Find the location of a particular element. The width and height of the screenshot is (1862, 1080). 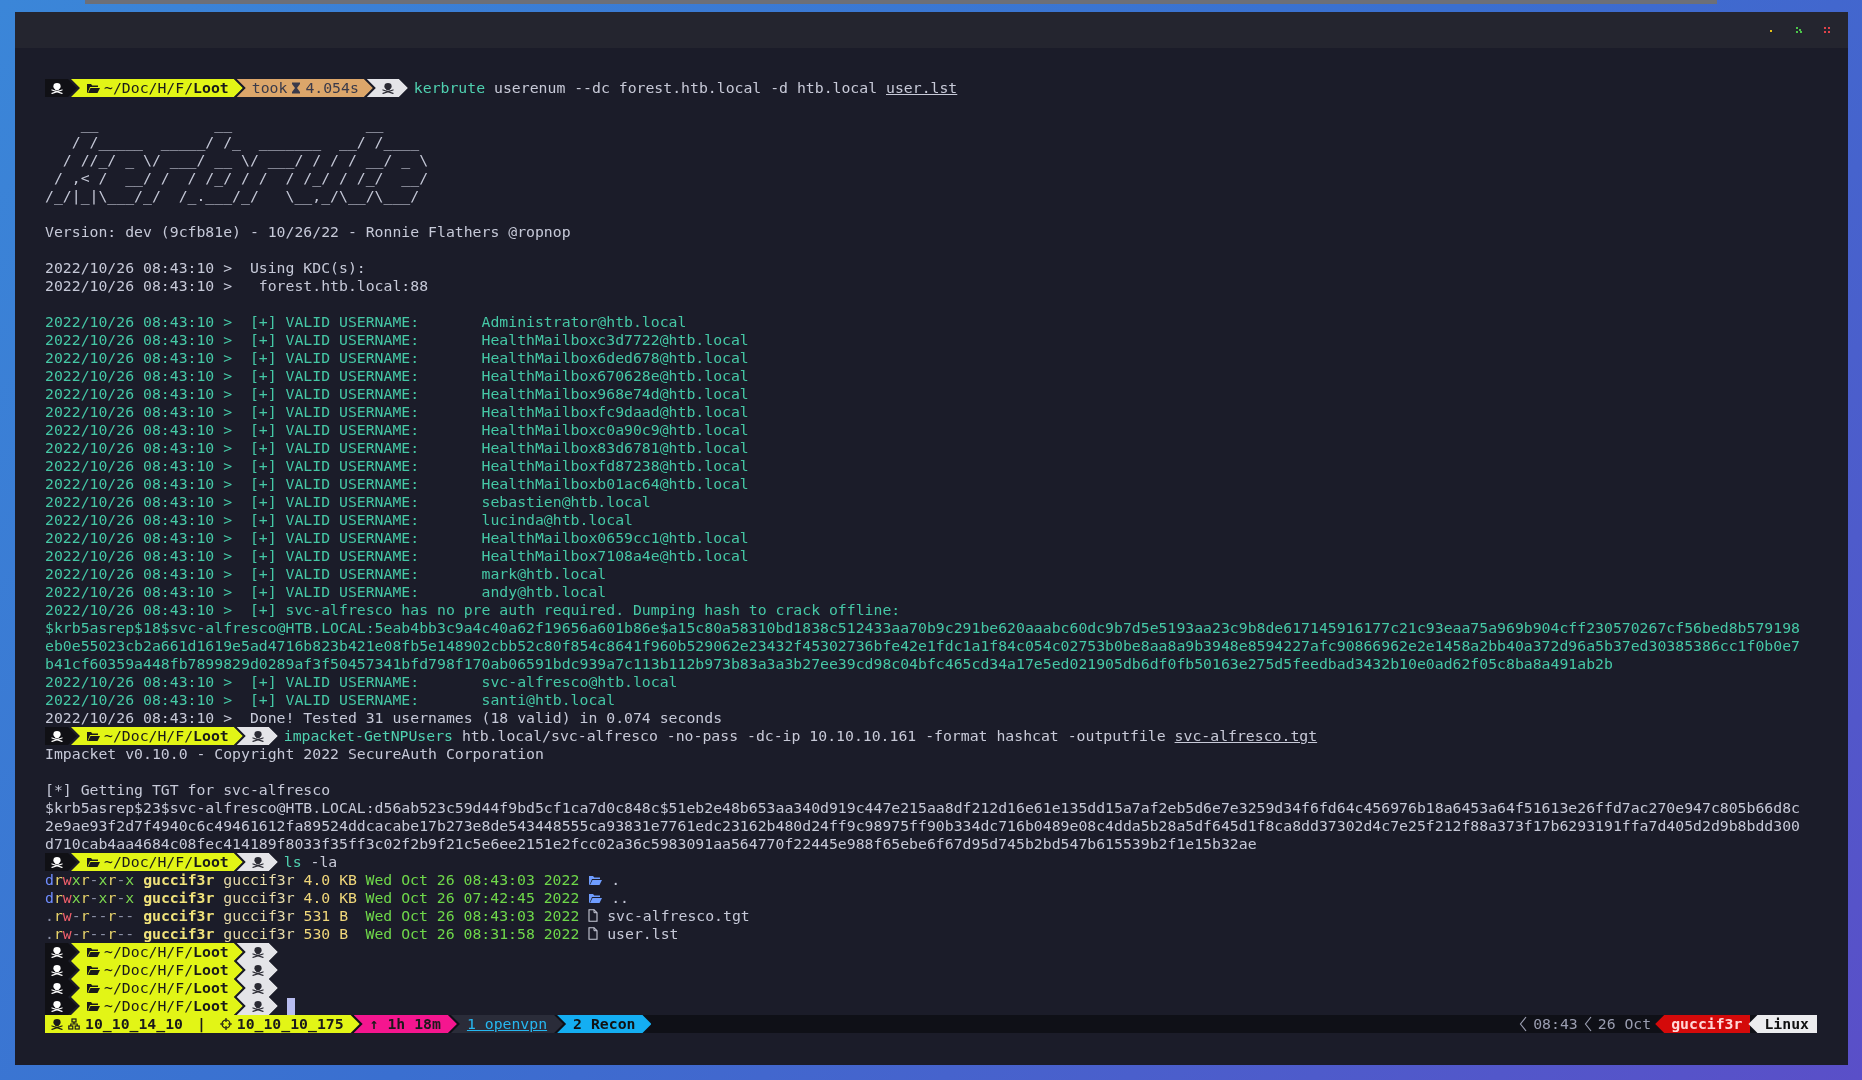

output-line: 2022/10/26 08:43:10 > [+] VALID USERNAME: sebastien@htb.local is located at coordinates (348, 502).